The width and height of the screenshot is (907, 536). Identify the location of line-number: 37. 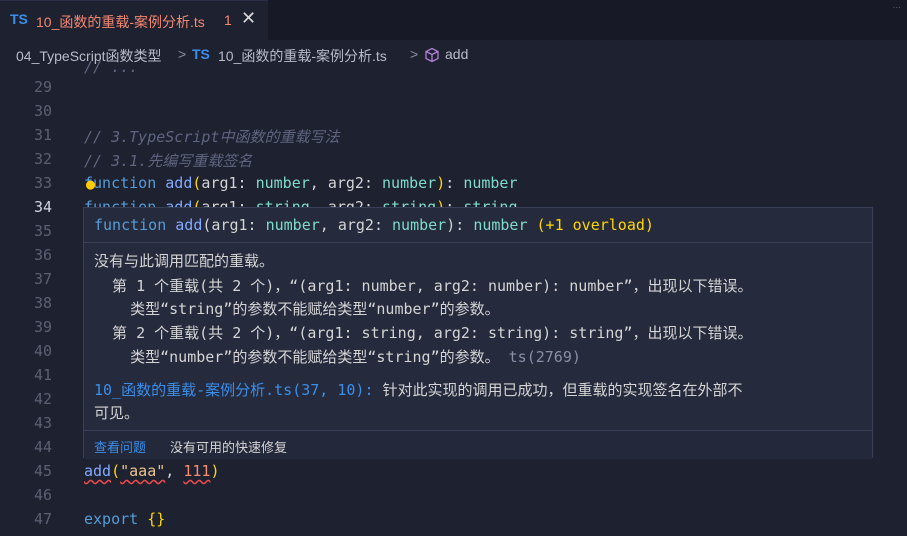
(42, 279).